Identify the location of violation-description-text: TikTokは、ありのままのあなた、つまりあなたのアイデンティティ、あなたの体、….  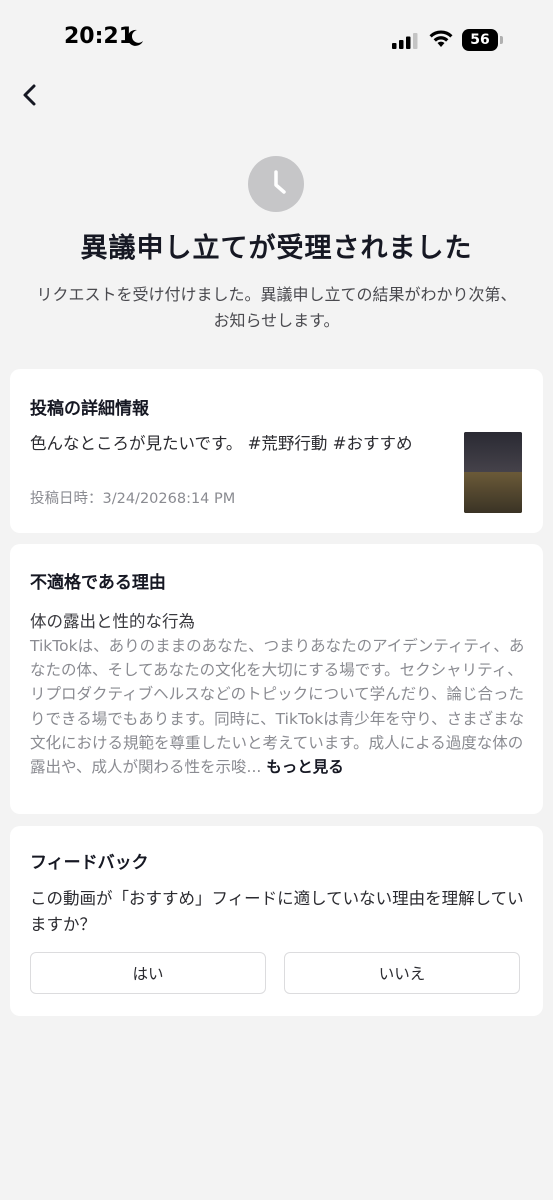
(277, 707).